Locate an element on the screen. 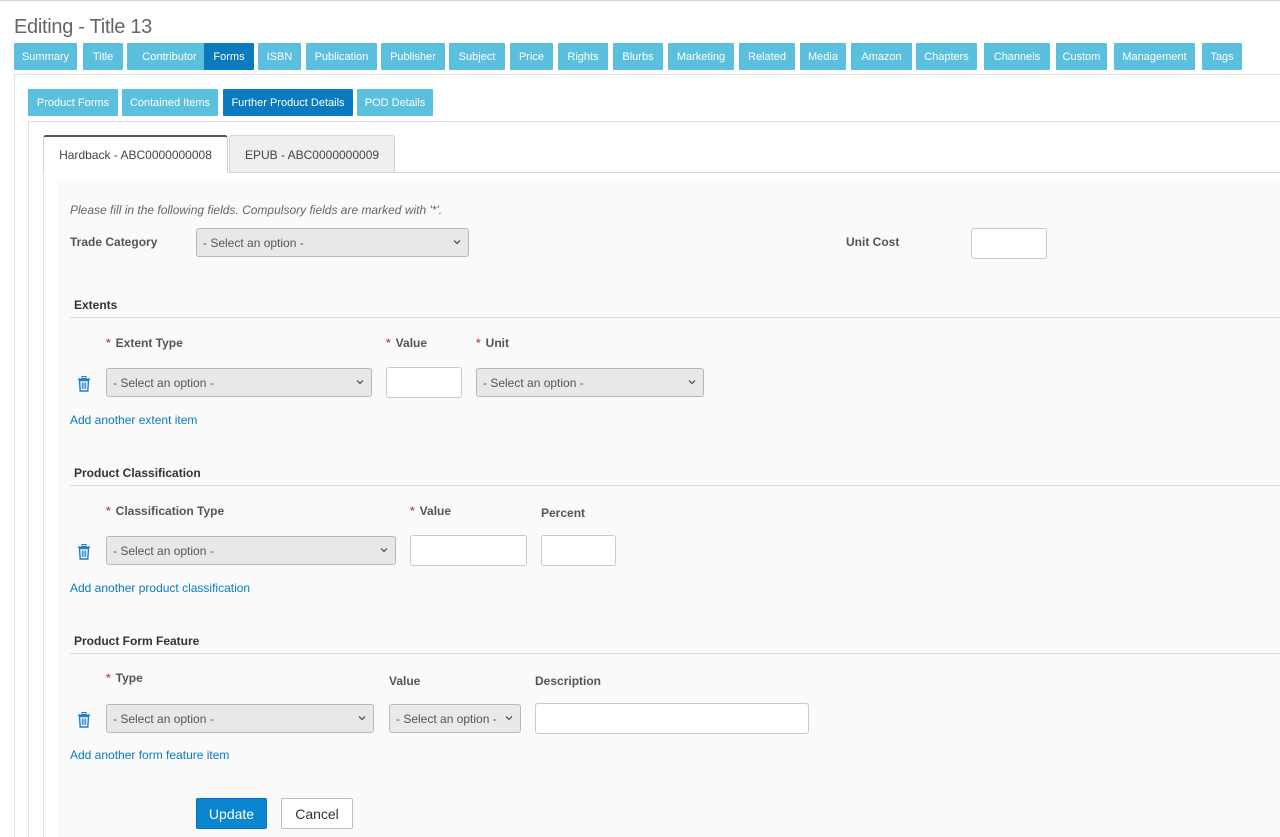  feature-type-value: - Select an option - is located at coordinates (163, 718).